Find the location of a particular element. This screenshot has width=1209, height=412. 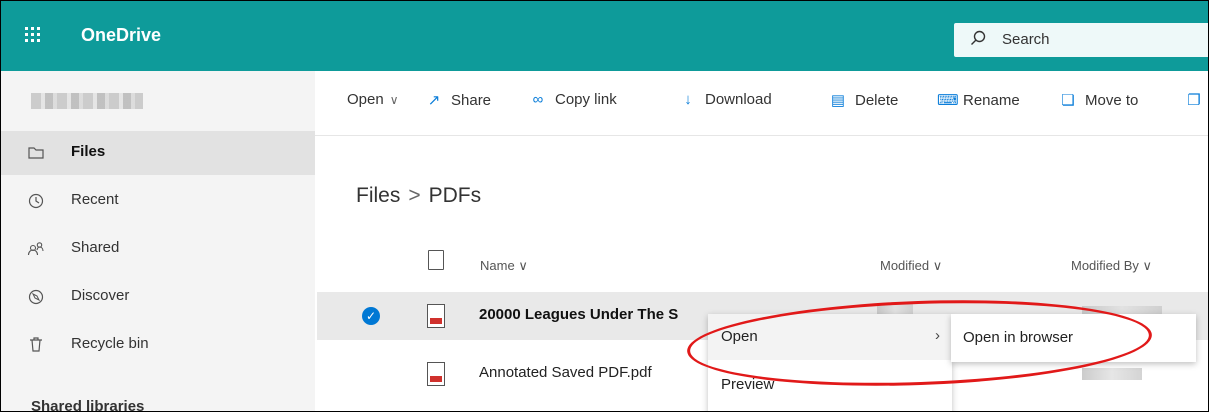

search-icon is located at coordinates (978, 37).